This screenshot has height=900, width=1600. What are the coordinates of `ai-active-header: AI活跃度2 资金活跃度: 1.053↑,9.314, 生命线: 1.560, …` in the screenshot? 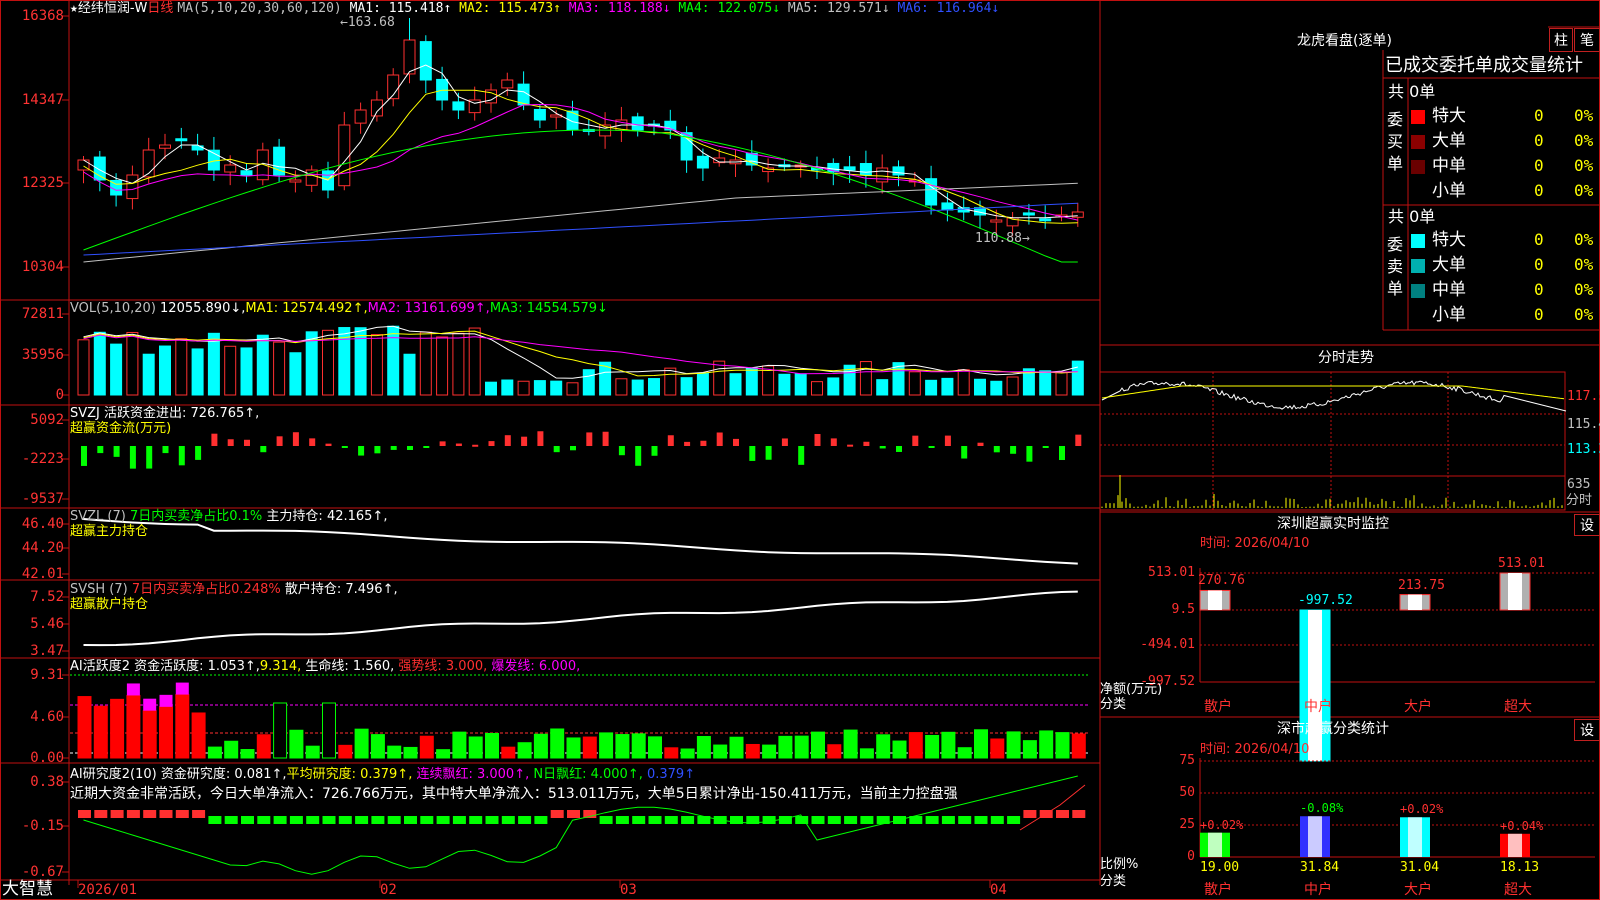 It's located at (325, 666).